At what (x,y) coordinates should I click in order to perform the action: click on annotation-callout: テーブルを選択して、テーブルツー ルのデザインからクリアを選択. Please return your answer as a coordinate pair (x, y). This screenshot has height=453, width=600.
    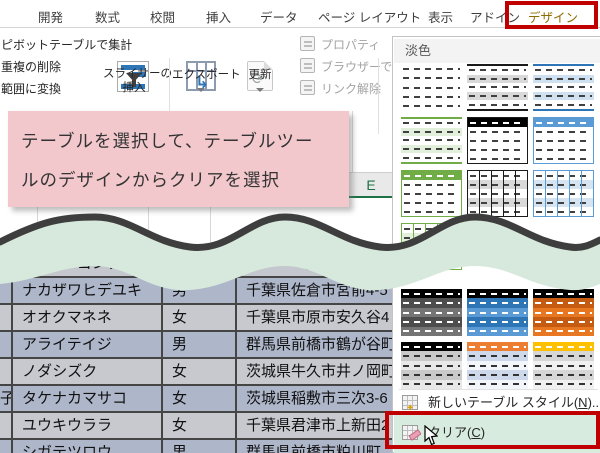
    Looking at the image, I should click on (178, 159).